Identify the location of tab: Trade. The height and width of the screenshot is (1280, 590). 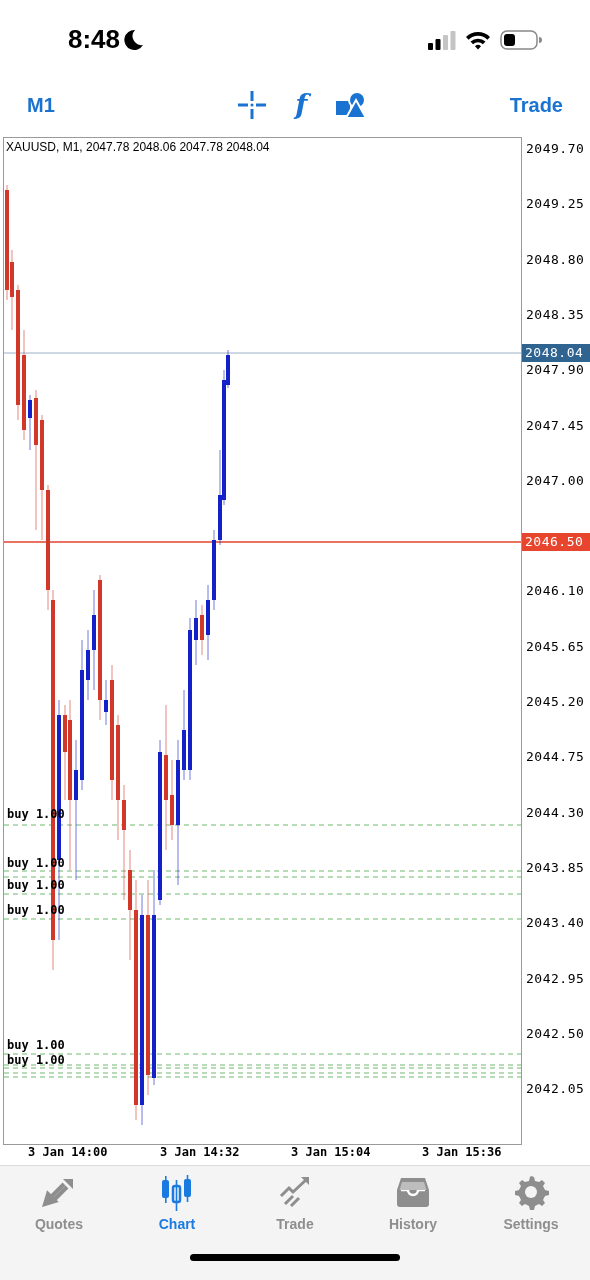
(295, 1203).